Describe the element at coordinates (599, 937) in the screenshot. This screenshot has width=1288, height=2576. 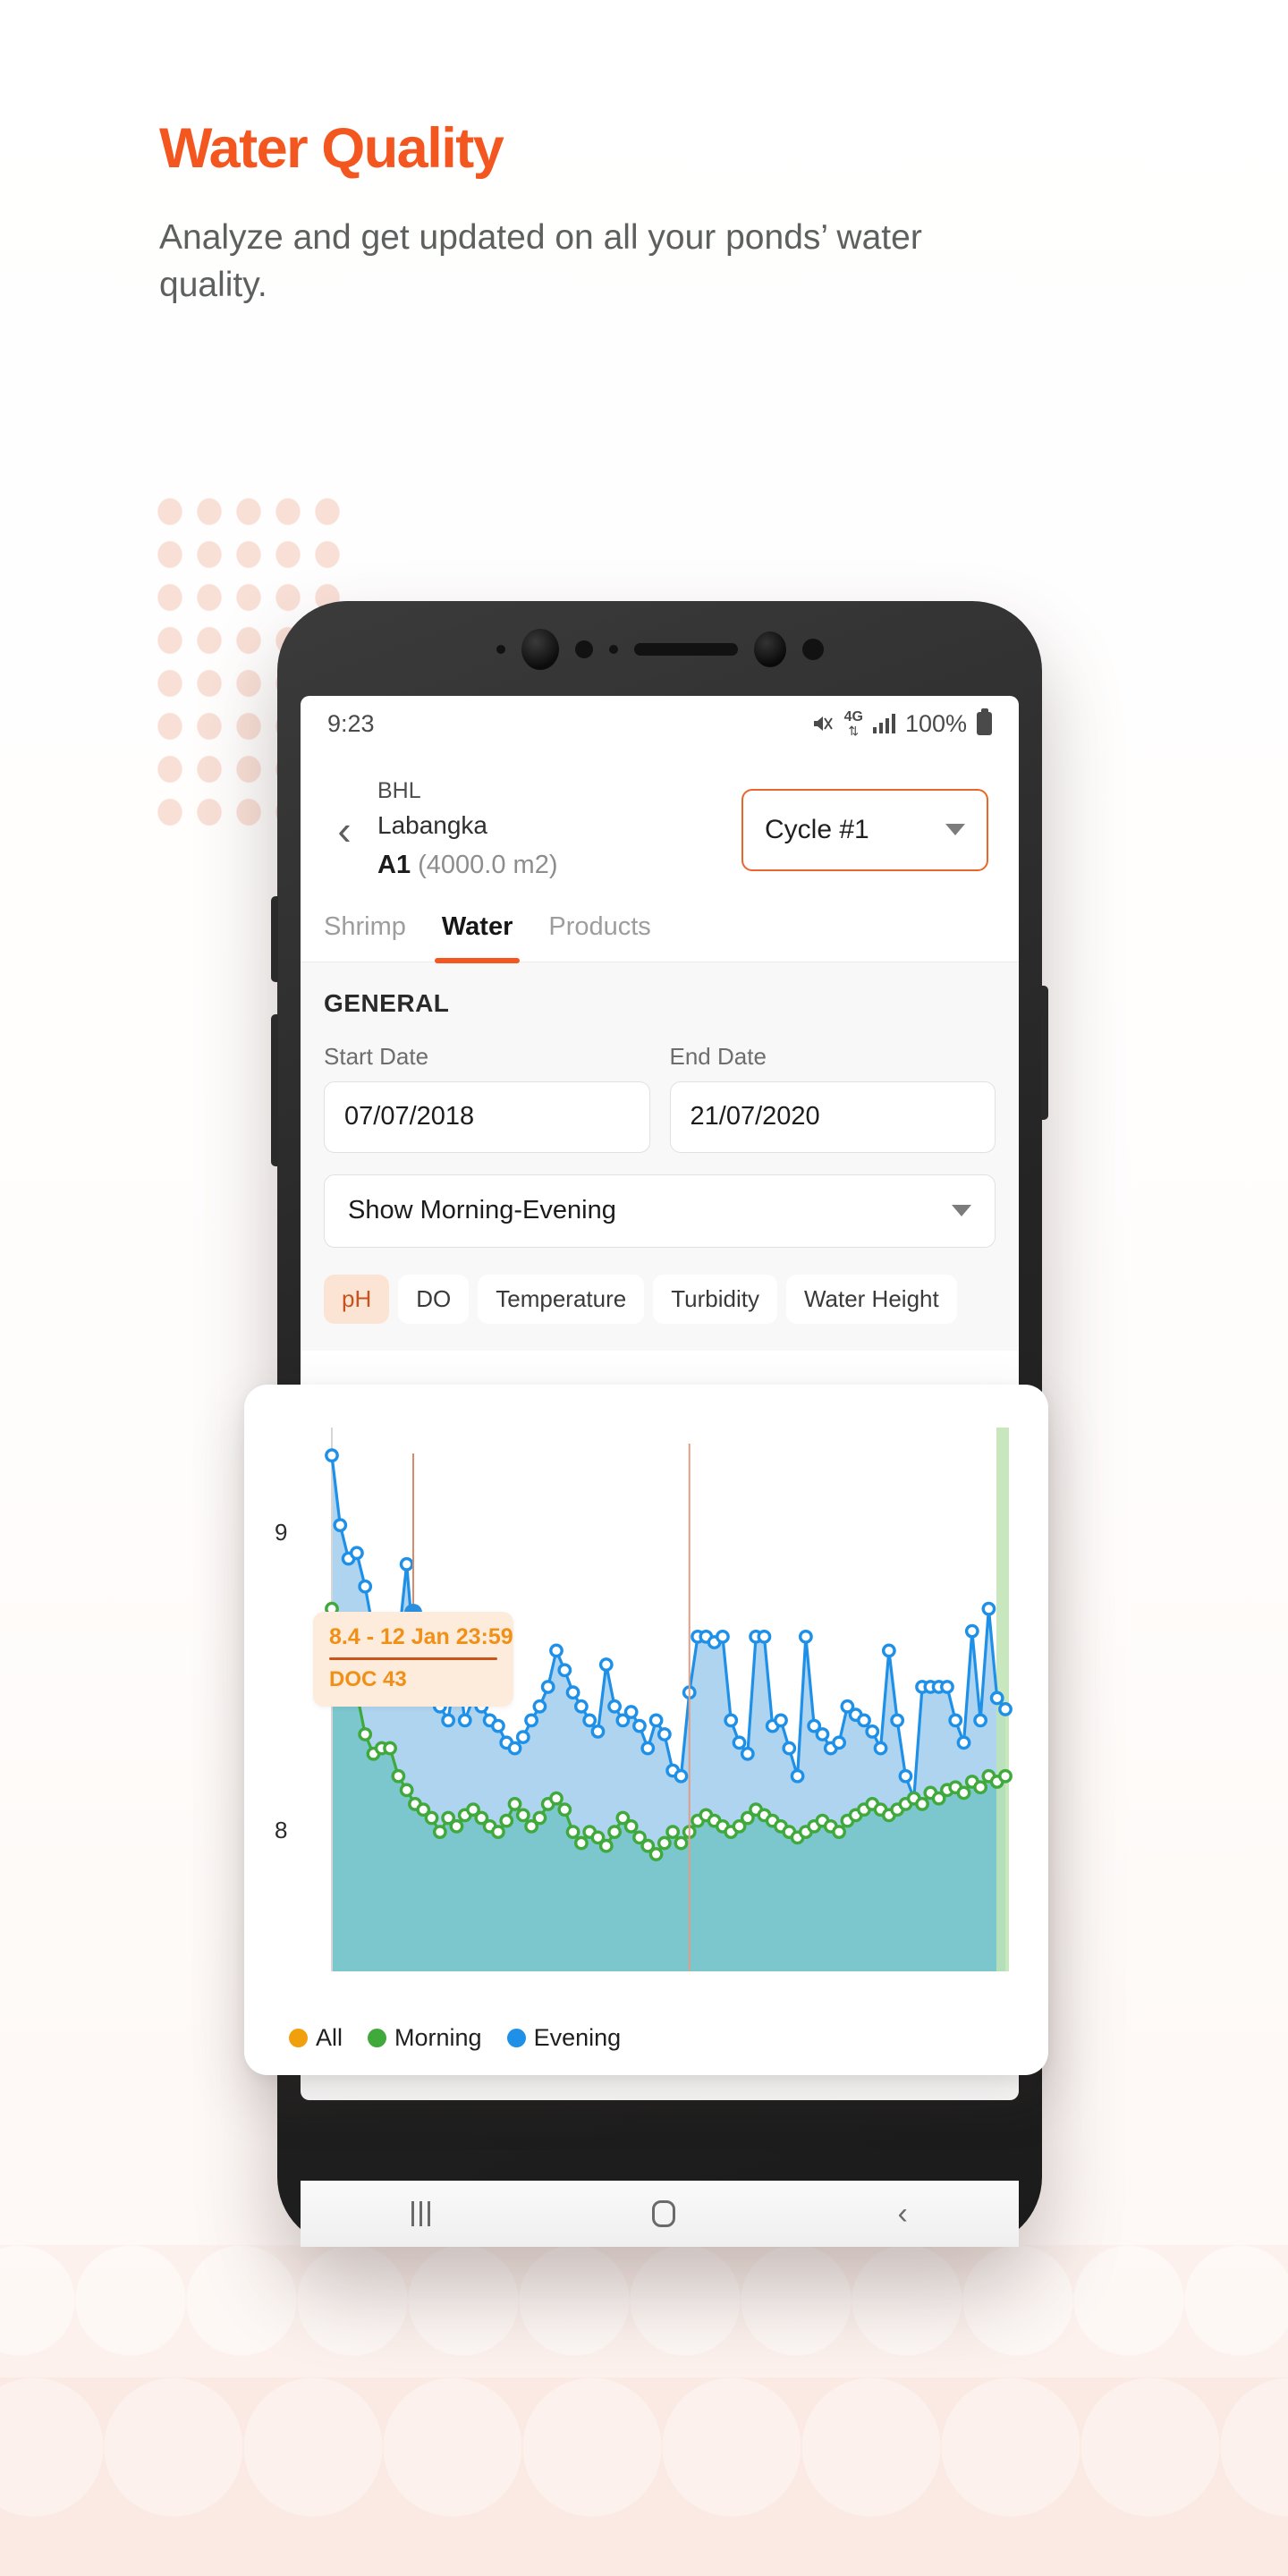
I see `tab-products: Products` at that location.